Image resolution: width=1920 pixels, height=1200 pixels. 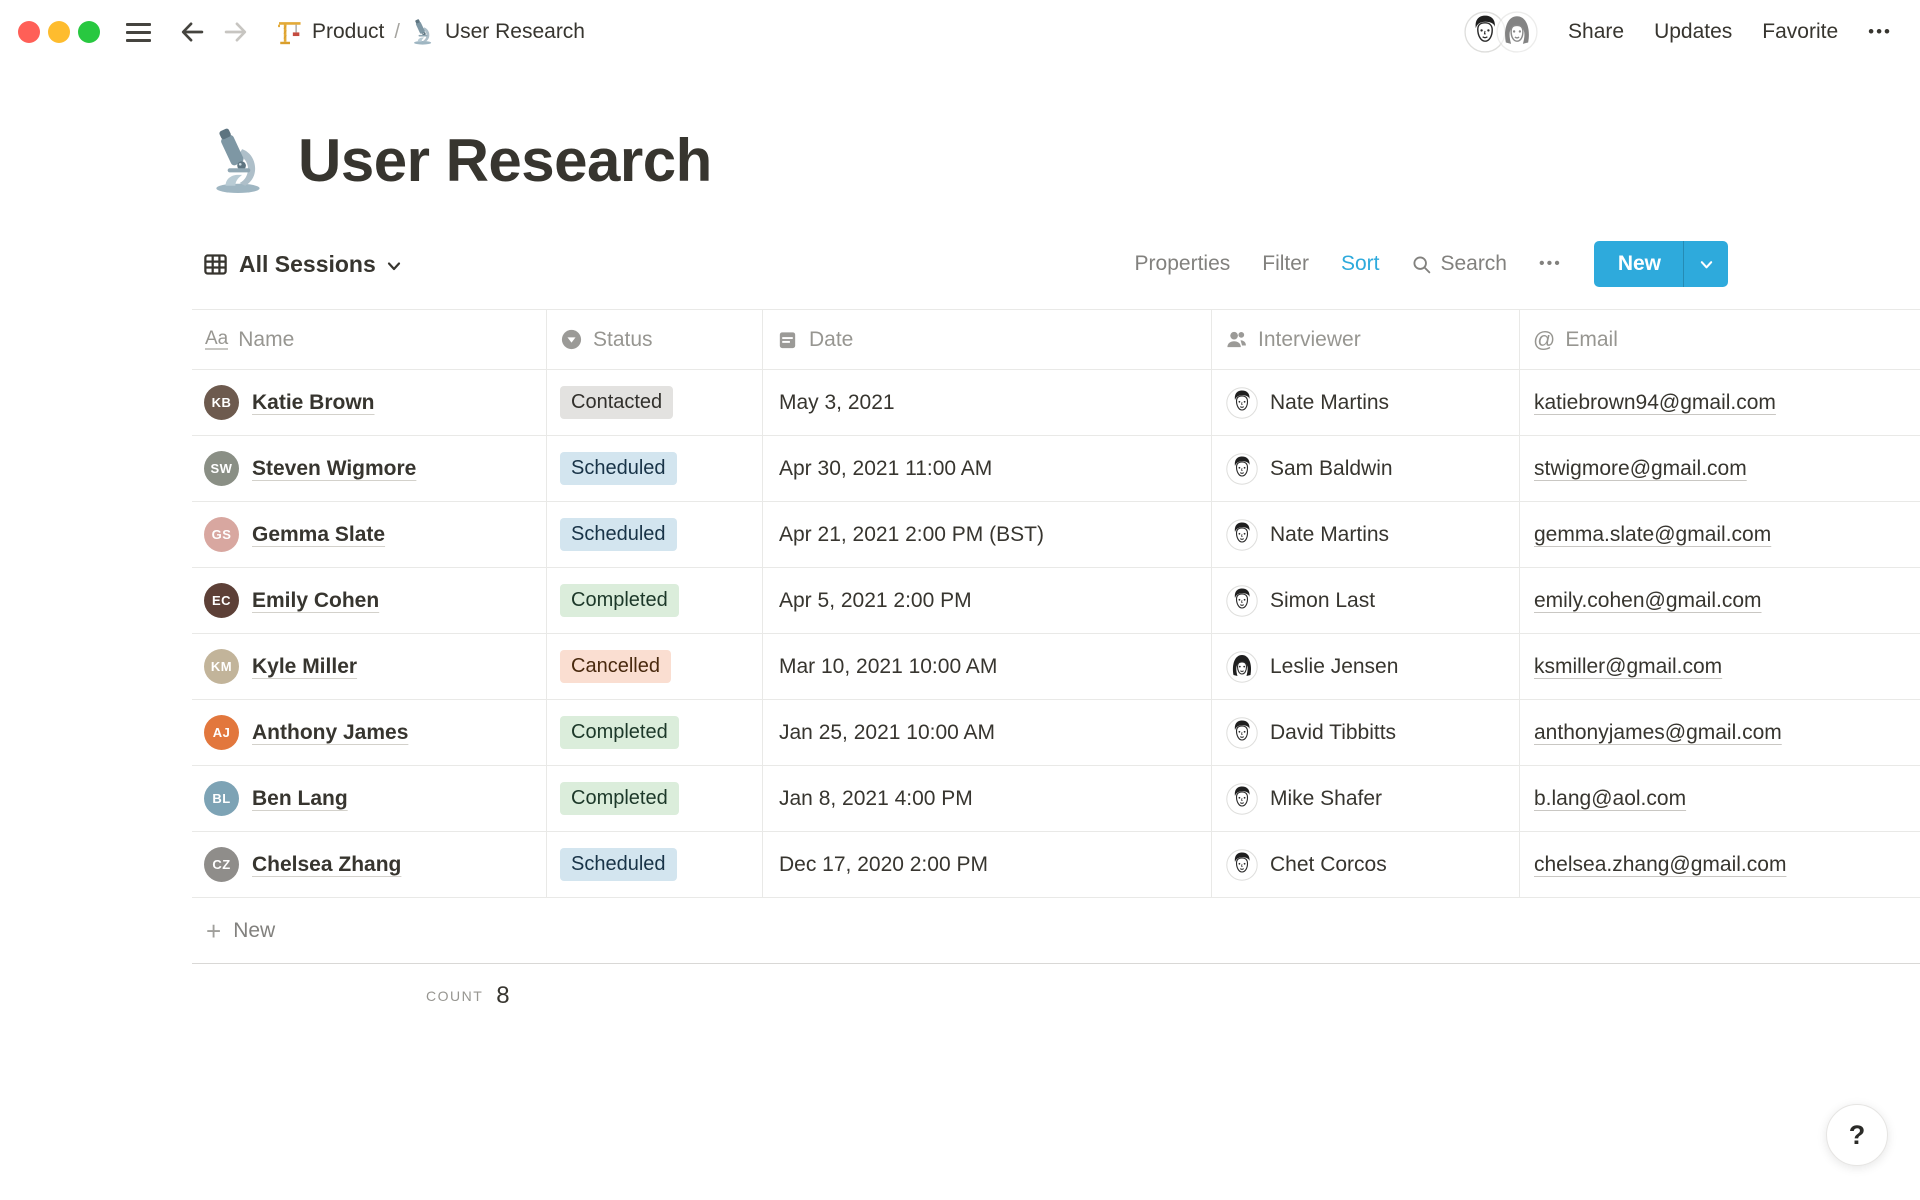 I want to click on more-options-icon: •••, so click(x=1880, y=32).